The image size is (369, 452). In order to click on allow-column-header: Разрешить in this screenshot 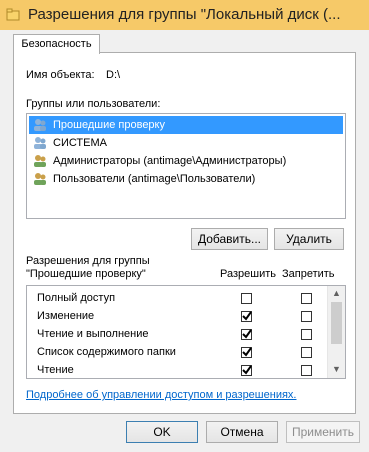, I will do `click(248, 274)`.